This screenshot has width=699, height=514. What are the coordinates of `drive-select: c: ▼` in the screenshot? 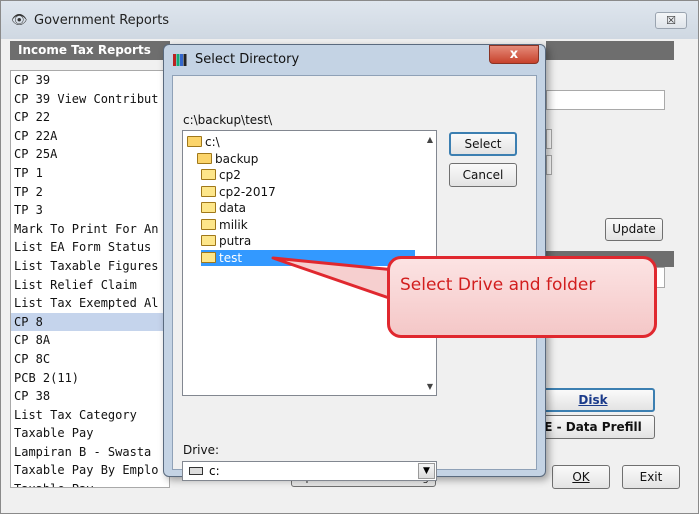 It's located at (309, 471).